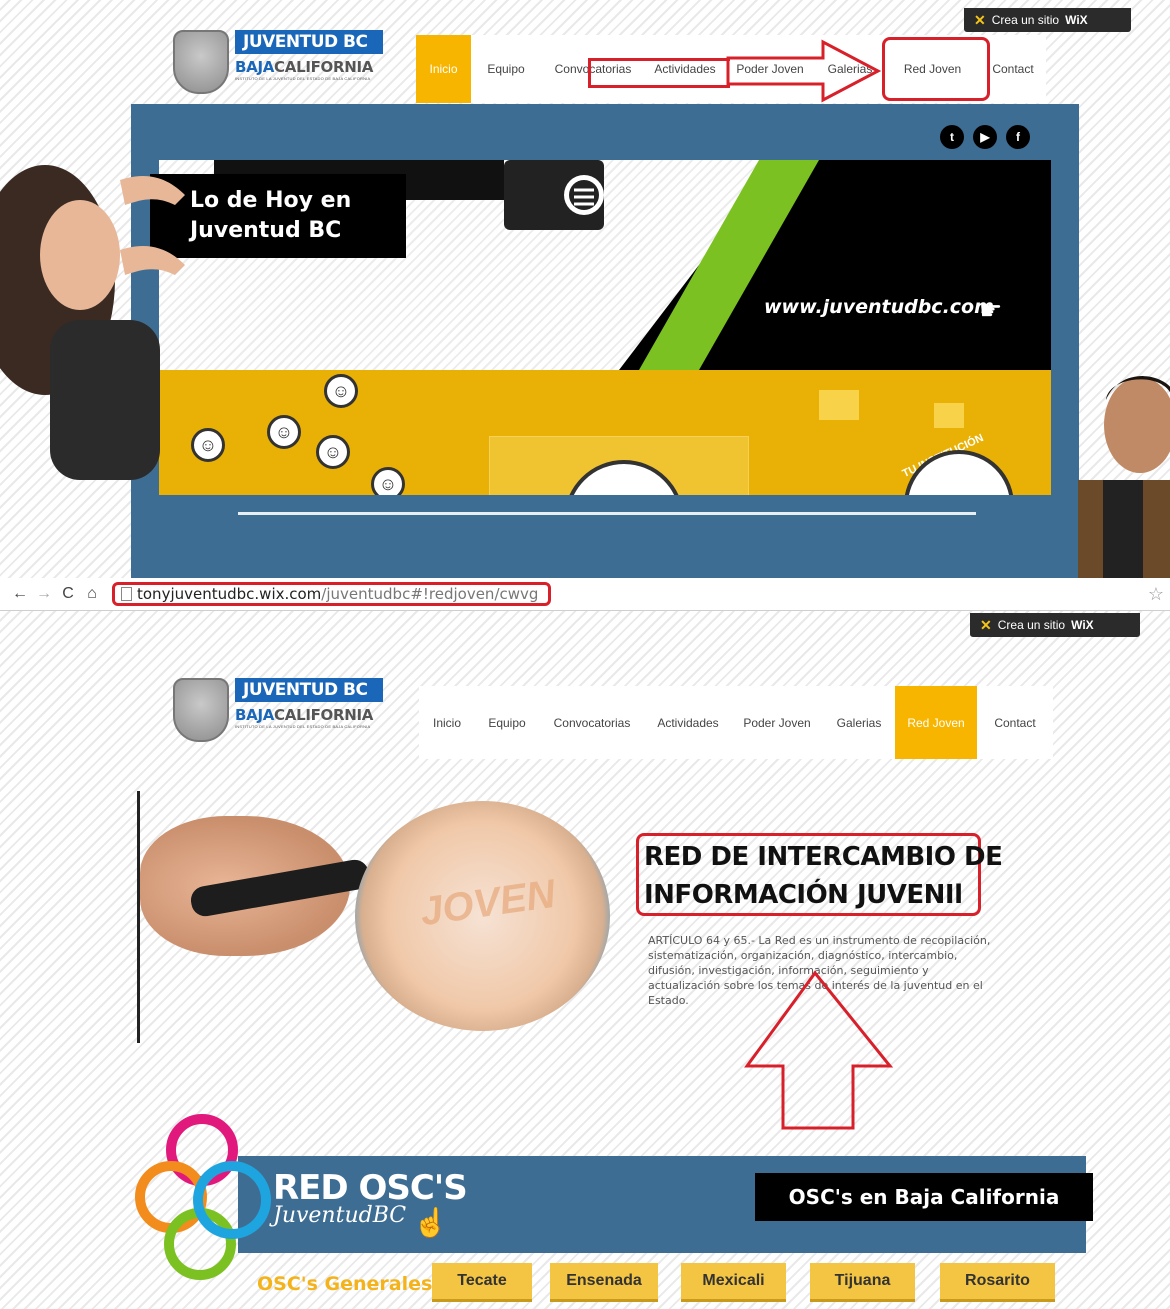 This screenshot has height=1309, width=1170. What do you see at coordinates (862, 1281) in the screenshot?
I see `city-button-tijuana: Tijuana` at bounding box center [862, 1281].